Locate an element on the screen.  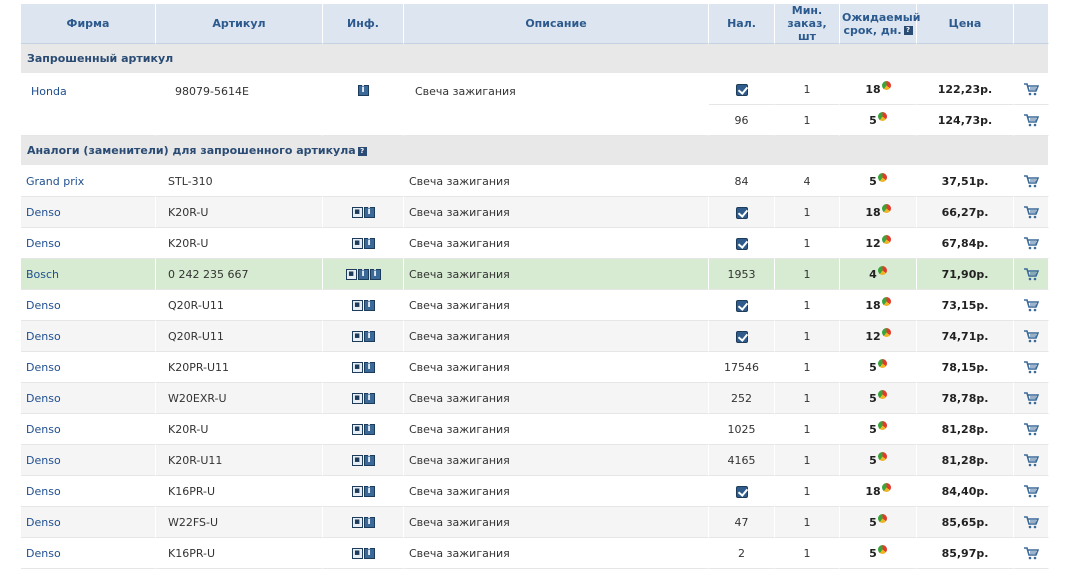
requested-firm: Honda is located at coordinates (88, 105).